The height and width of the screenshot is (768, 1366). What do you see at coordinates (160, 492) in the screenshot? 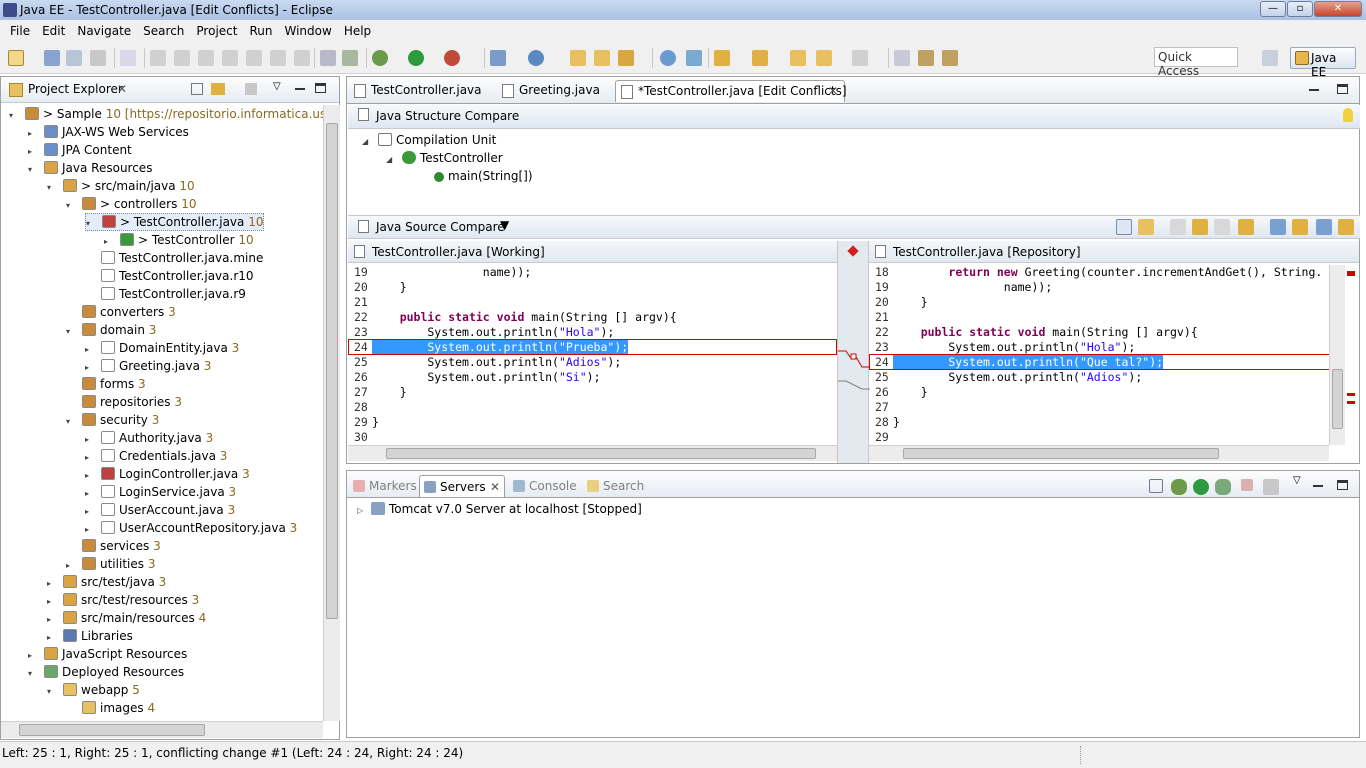
I see `tree-item: ▸ LoginService.java 3` at bounding box center [160, 492].